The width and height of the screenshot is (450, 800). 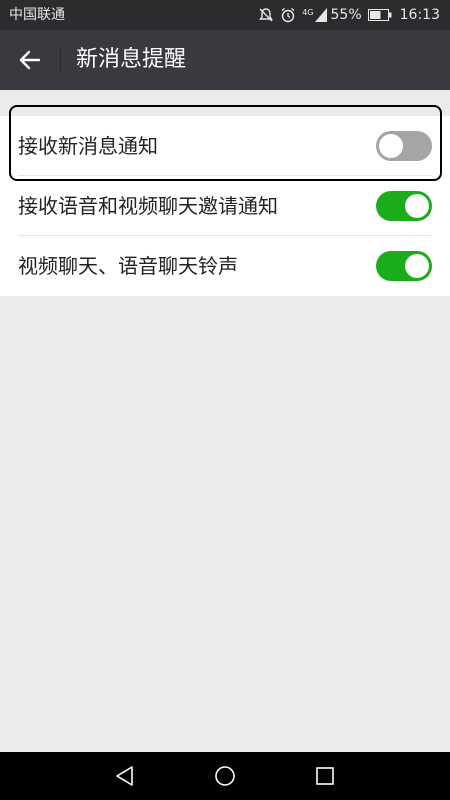 I want to click on nav-back-button, so click(x=125, y=776).